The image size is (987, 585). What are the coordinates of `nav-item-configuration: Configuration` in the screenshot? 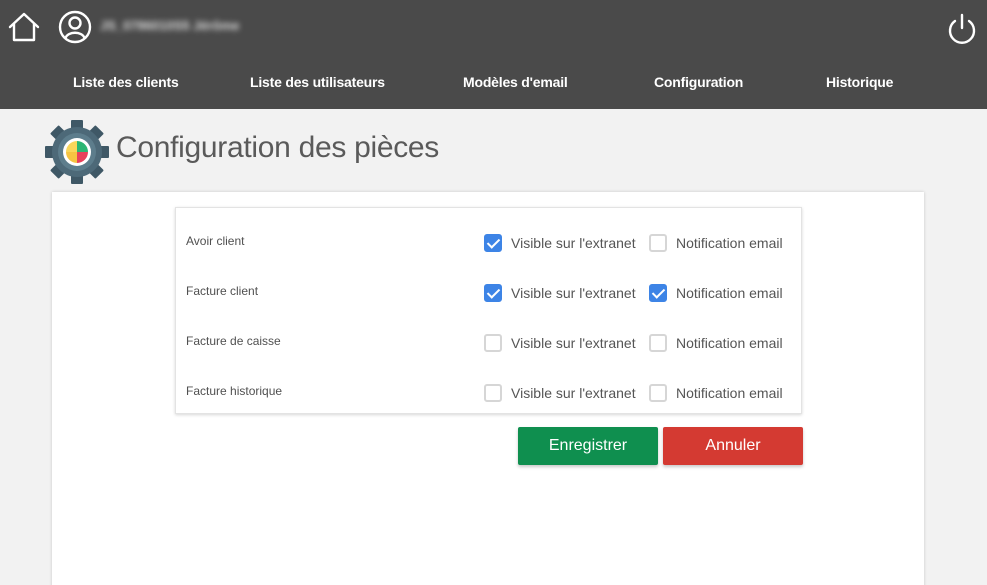 It's located at (698, 82).